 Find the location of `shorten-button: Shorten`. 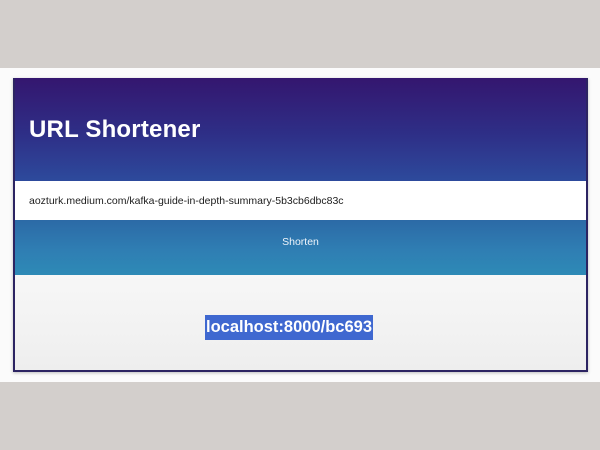

shorten-button: Shorten is located at coordinates (300, 247).